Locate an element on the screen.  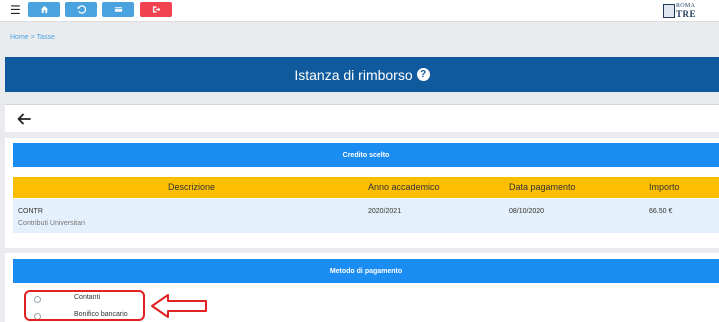
card-icon is located at coordinates (118, 9).